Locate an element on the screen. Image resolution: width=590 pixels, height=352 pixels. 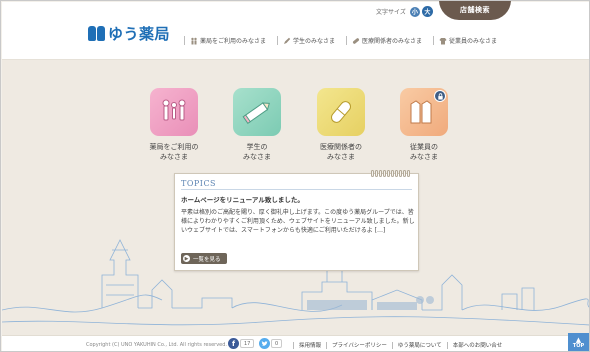
footer-link-privacy: プライバシーポリシー is located at coordinates (356, 345).